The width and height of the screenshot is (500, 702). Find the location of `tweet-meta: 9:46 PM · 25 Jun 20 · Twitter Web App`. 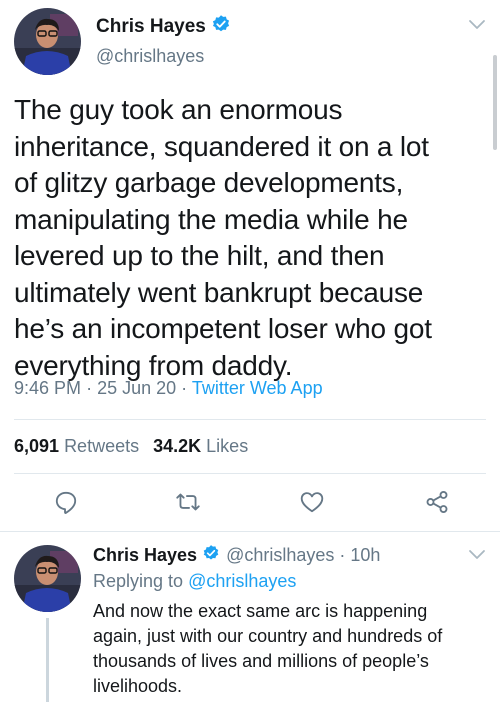

tweet-meta: 9:46 PM · 25 Jun 20 · Twitter Web App is located at coordinates (168, 388).